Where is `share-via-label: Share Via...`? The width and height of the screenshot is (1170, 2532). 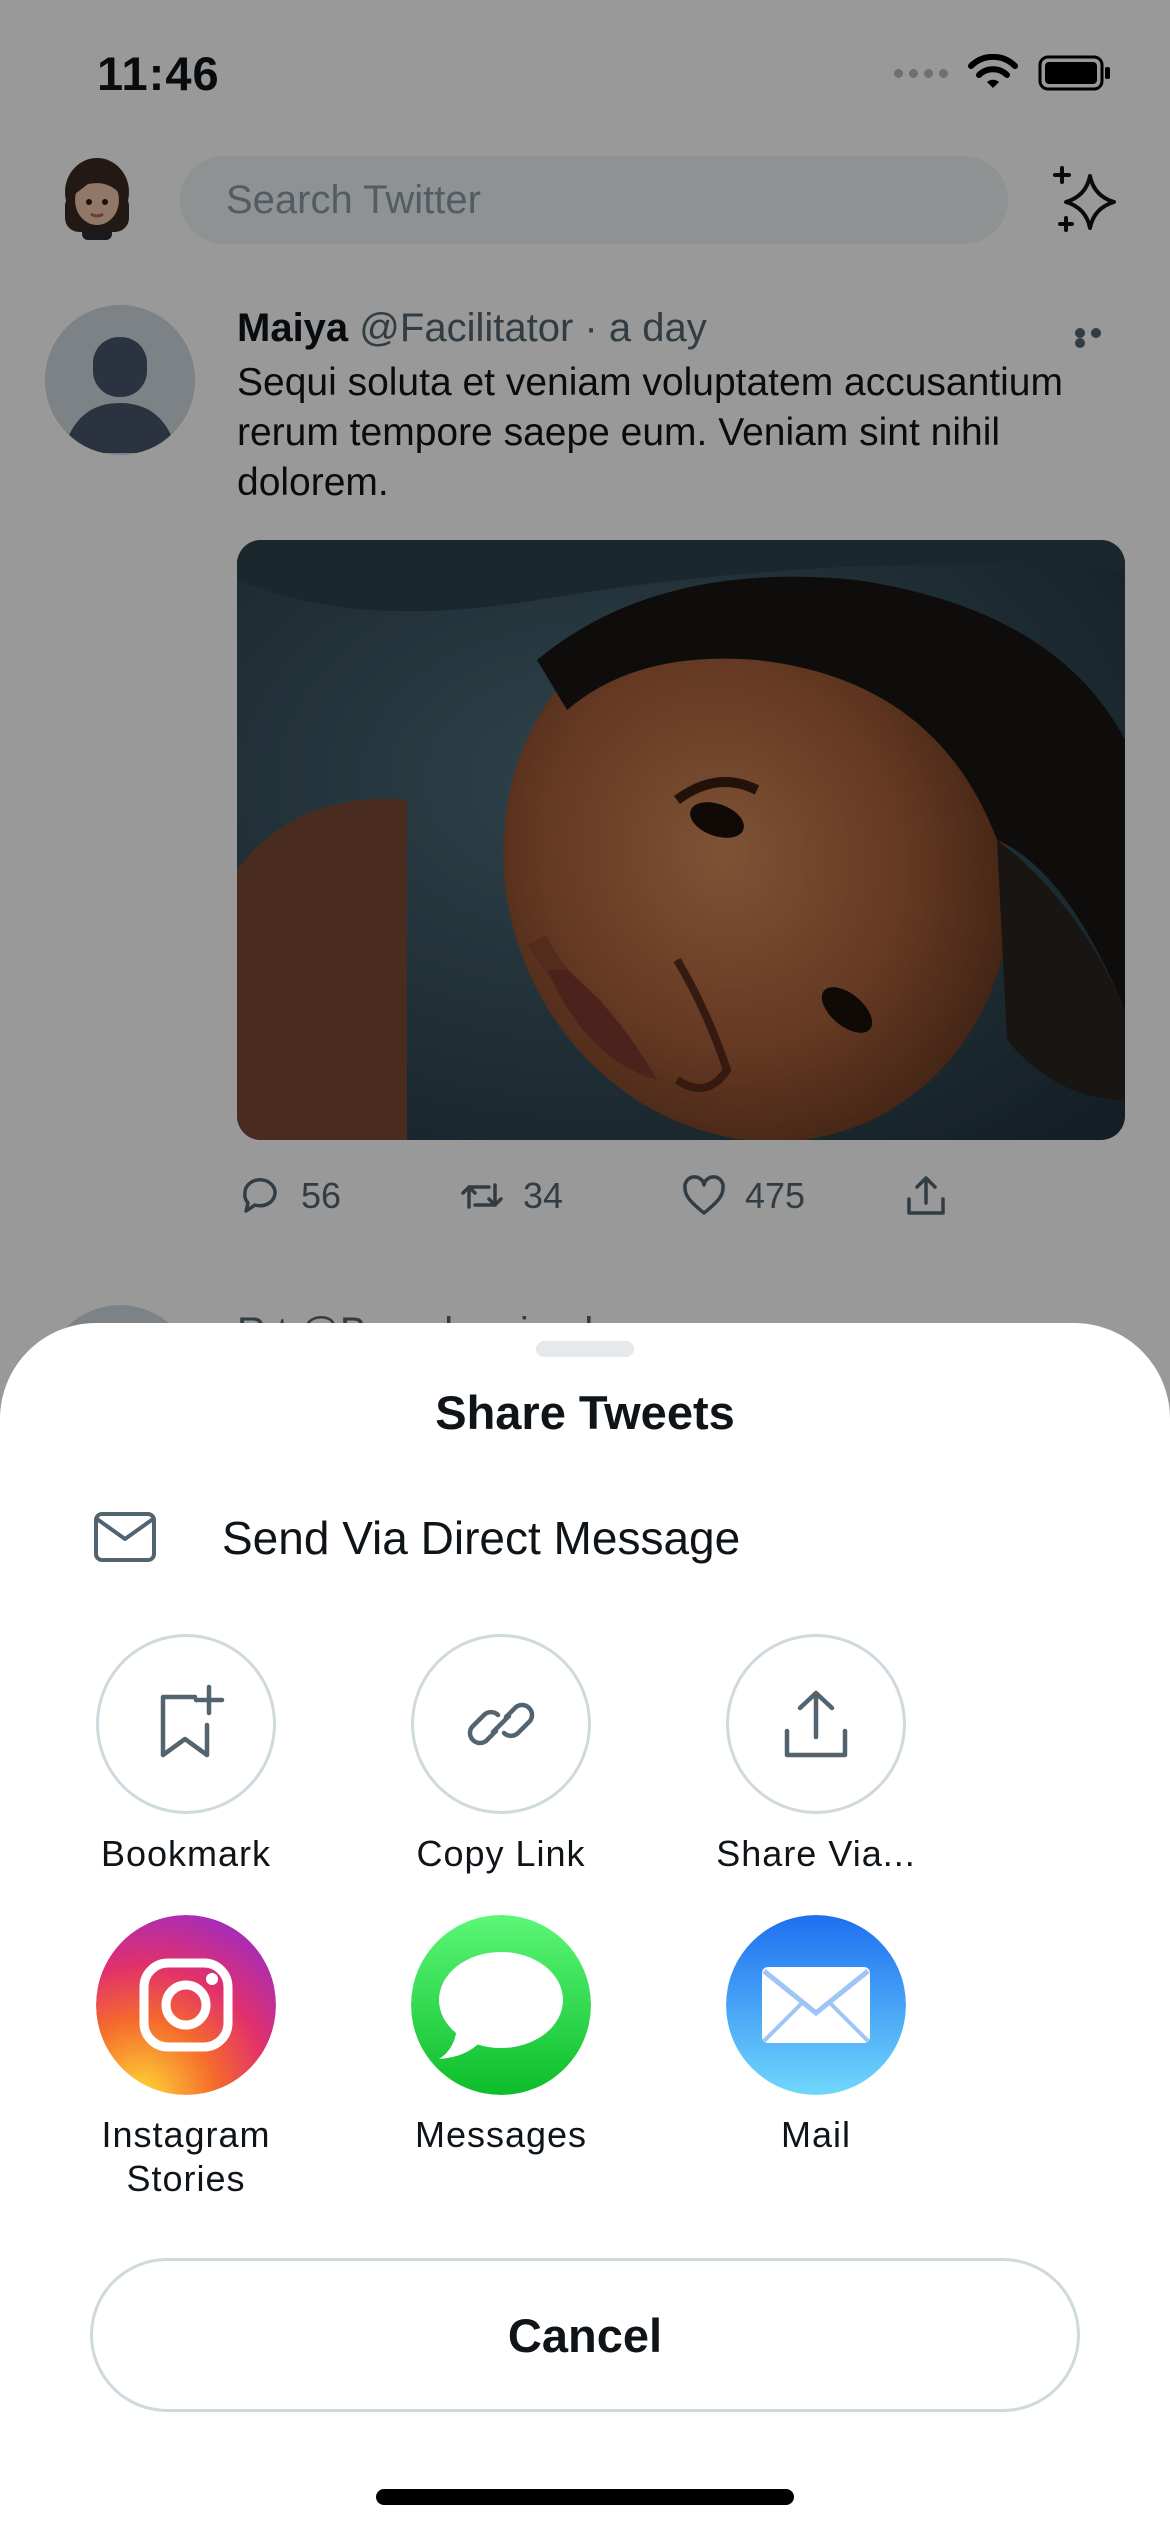
share-via-label: Share Via... is located at coordinates (816, 1853).